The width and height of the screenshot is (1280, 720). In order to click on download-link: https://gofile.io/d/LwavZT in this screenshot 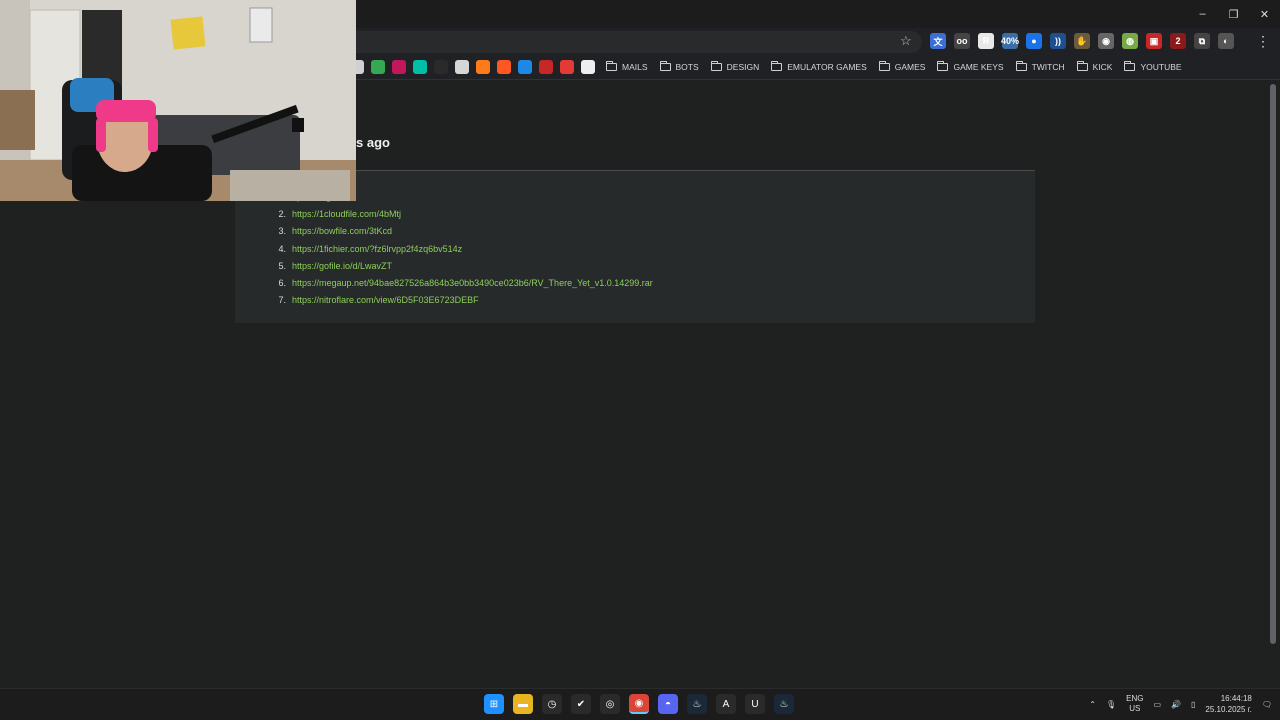, I will do `click(342, 266)`.